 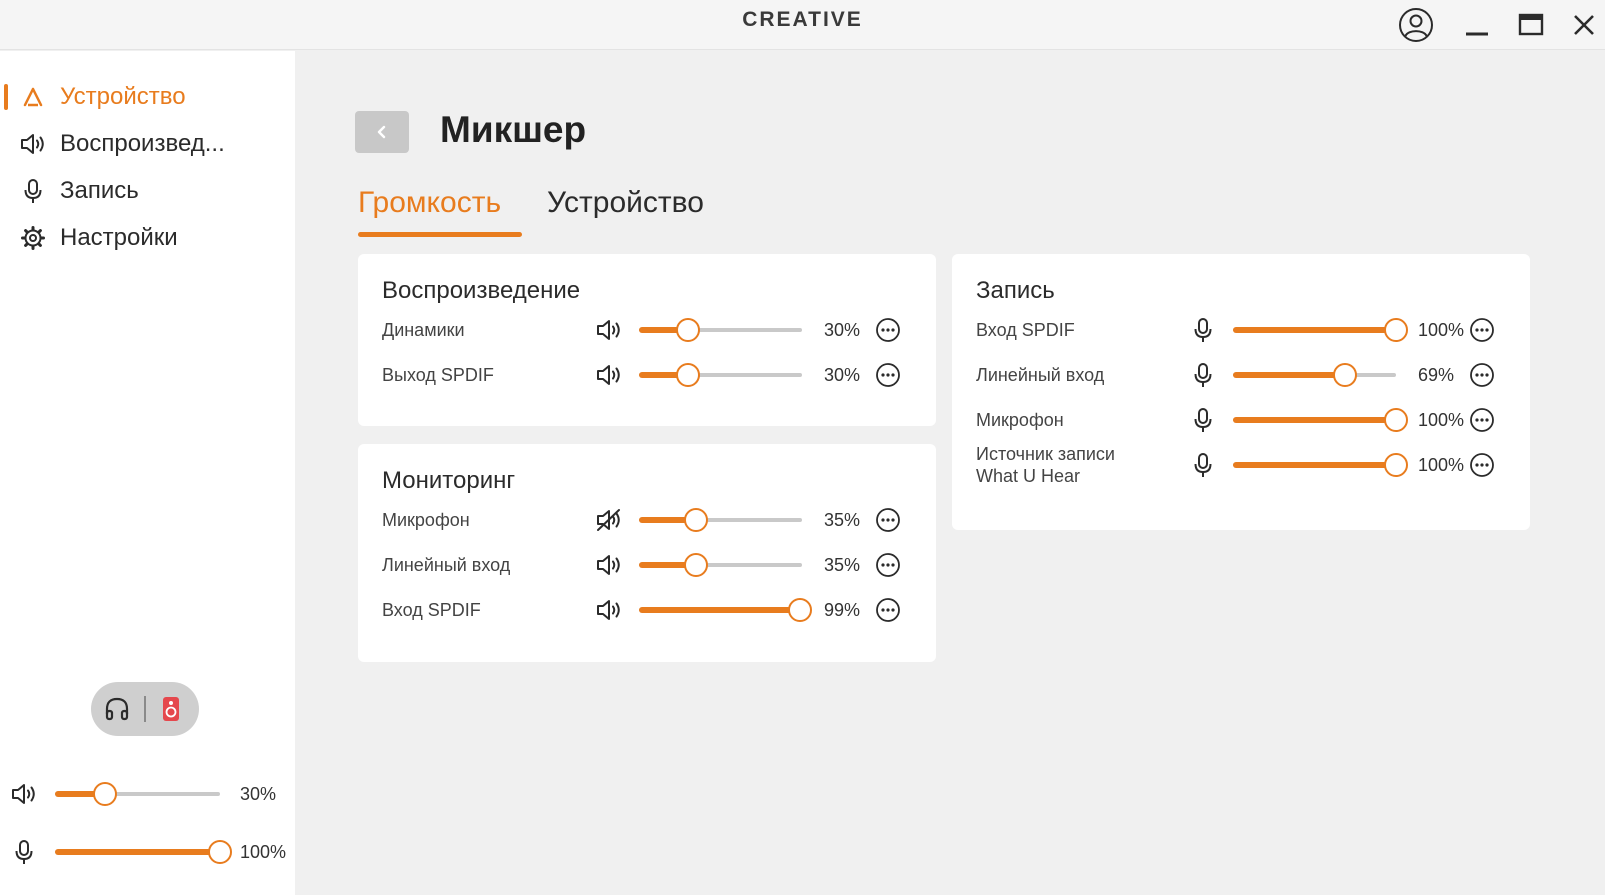 I want to click on volume-value: 100%, so click(x=1441, y=465).